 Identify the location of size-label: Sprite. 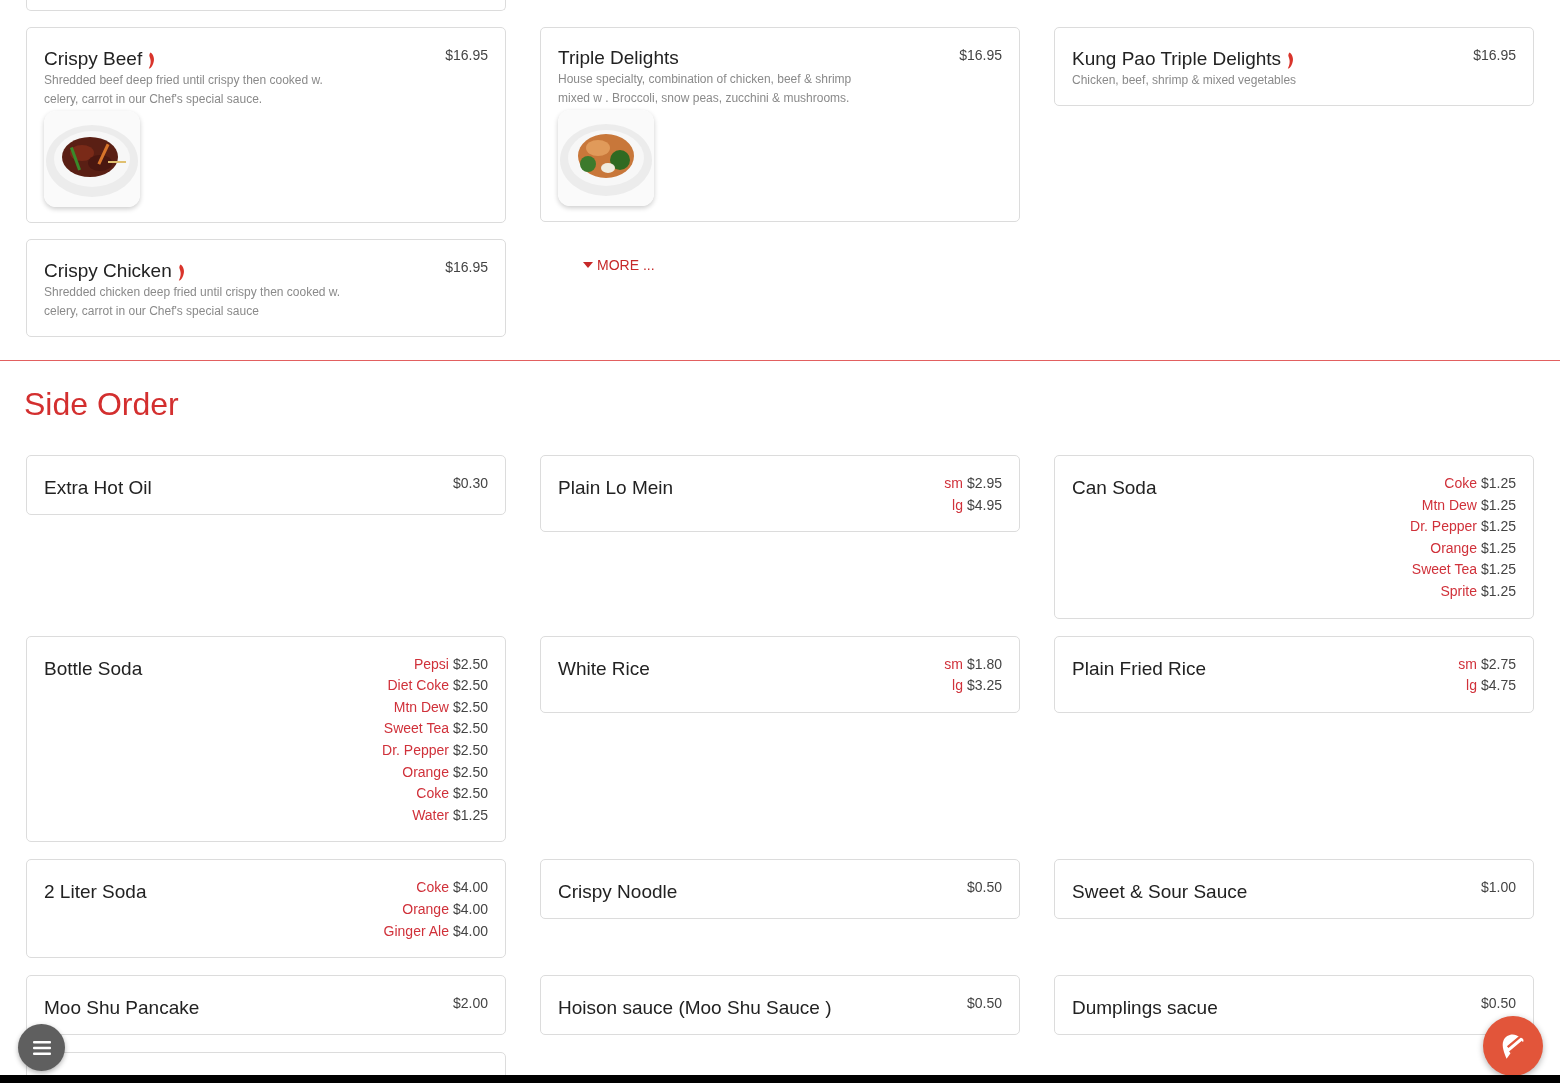
(1458, 590).